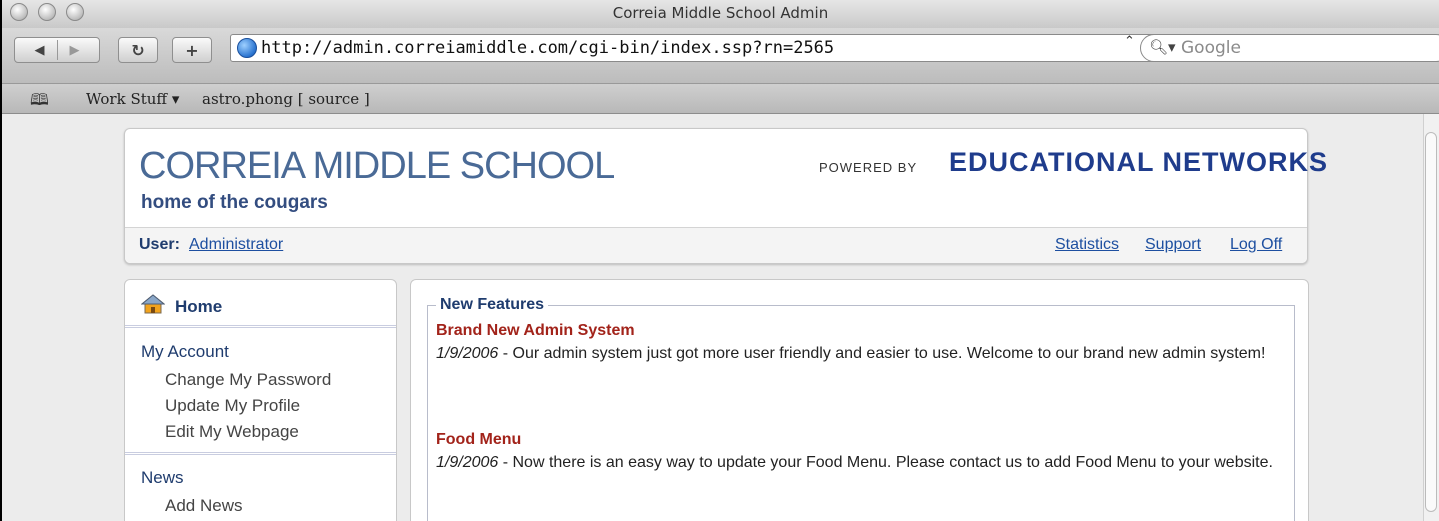  What do you see at coordinates (1211, 48) in the screenshot?
I see `search-placeholder: Google` at bounding box center [1211, 48].